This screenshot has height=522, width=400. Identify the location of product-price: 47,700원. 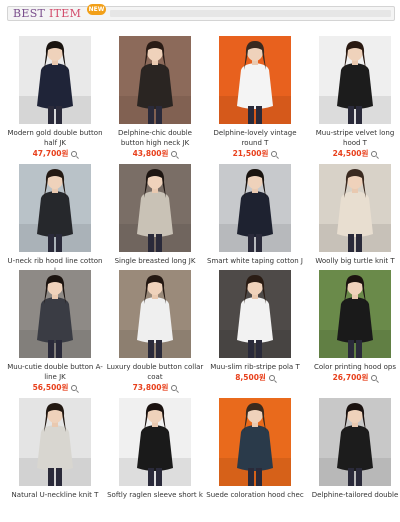
(50, 153).